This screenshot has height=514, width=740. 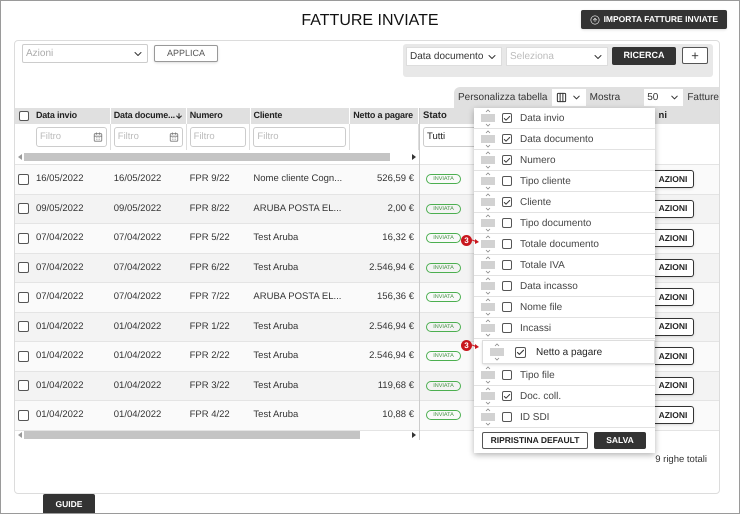 What do you see at coordinates (398, 415) in the screenshot?
I see `table-cell-text: 10,88 €` at bounding box center [398, 415].